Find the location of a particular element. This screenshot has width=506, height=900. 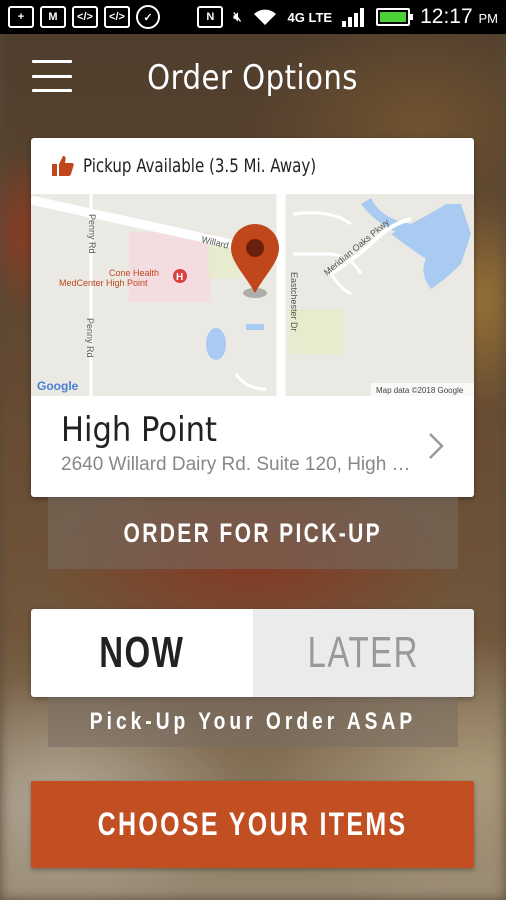

pickup-availability: Pickup Available (3.5 Mi. Away) is located at coordinates (252, 166).